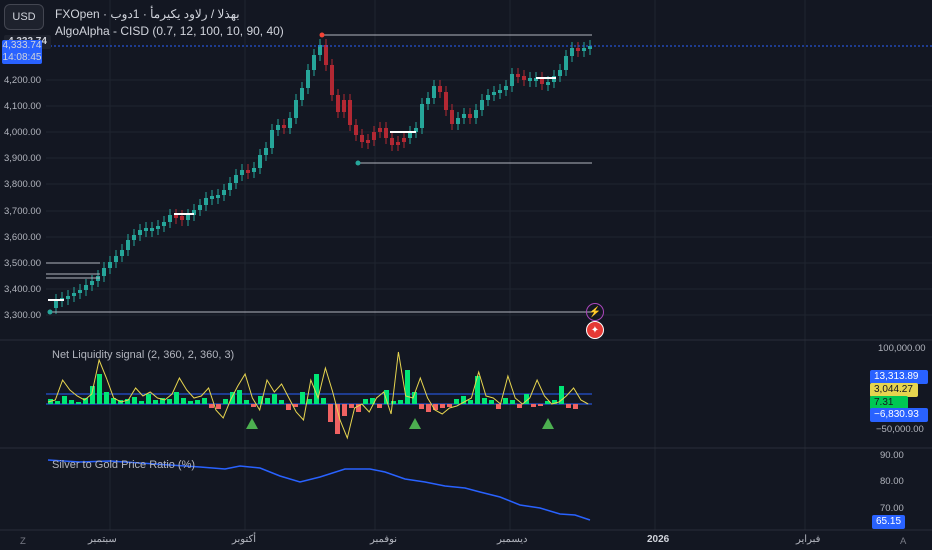 The width and height of the screenshot is (932, 550). I want to click on currency-label: USD, so click(24, 17).